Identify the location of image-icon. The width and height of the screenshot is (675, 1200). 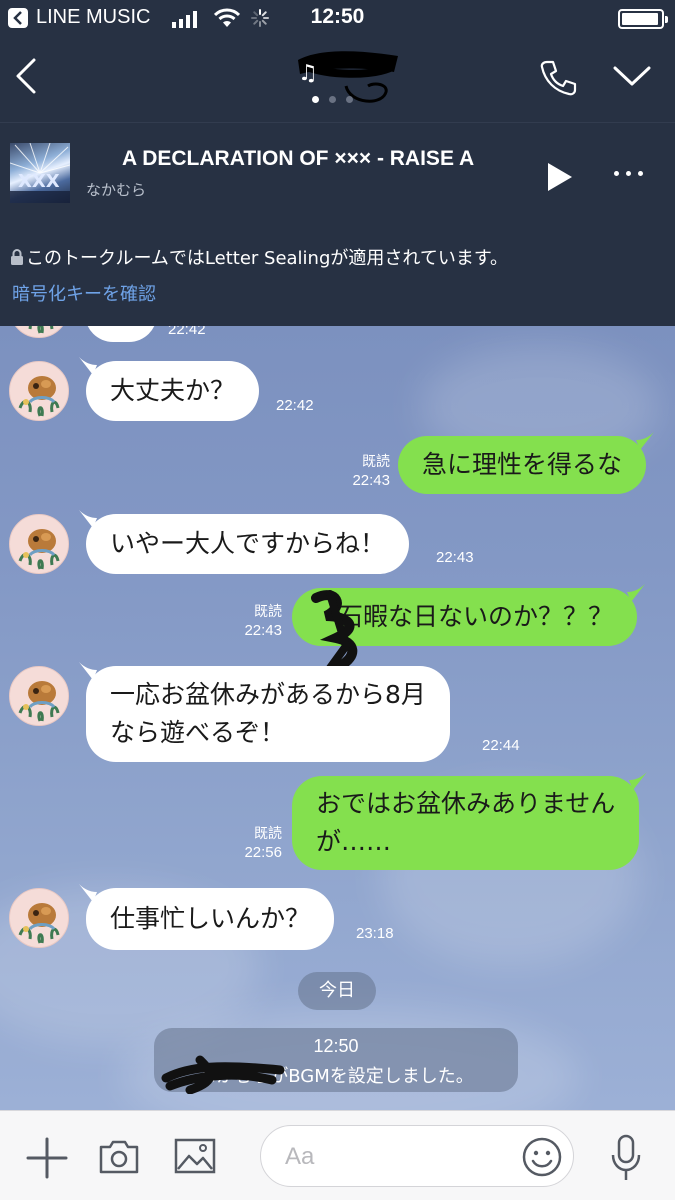
(195, 1156).